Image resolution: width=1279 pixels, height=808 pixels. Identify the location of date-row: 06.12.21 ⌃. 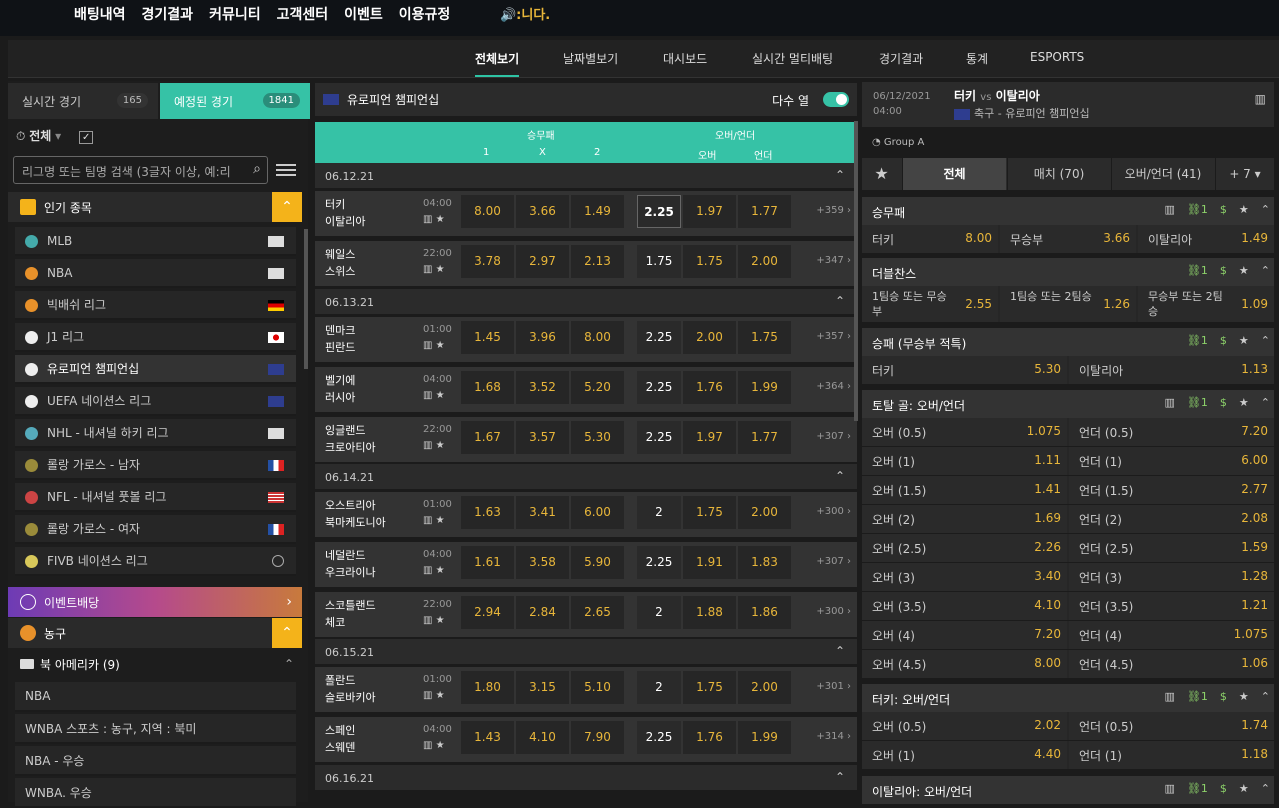
(586, 175).